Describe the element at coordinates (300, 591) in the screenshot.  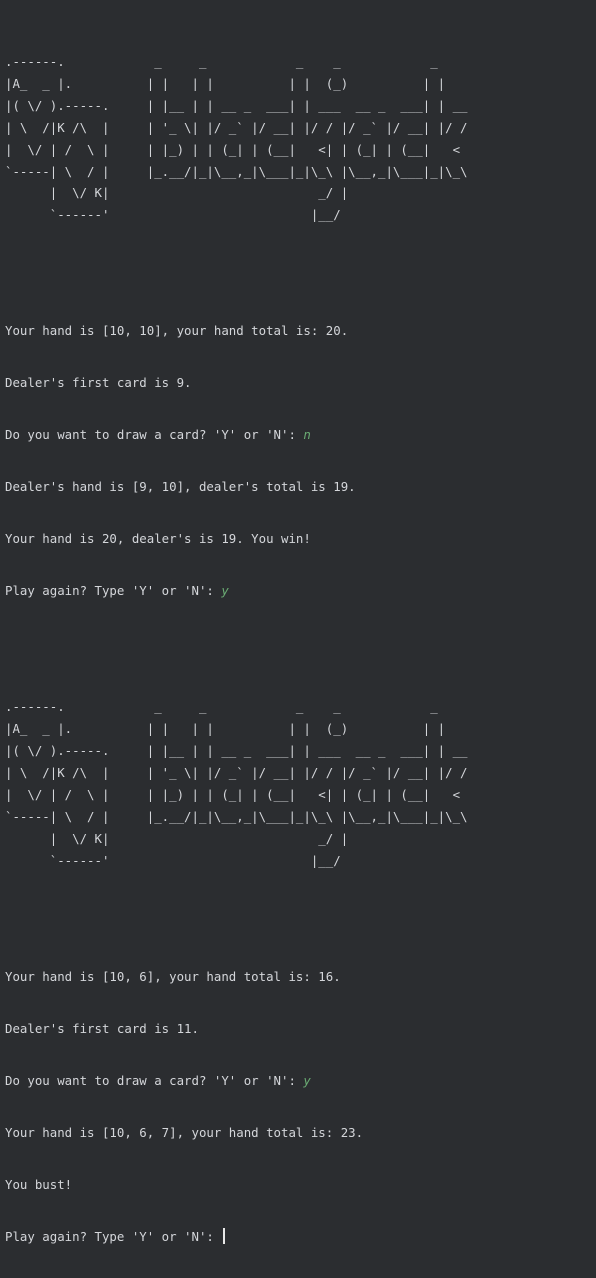
I see `play-again-prompt-line: Play again? Type 'Y' or 'N': y` at that location.